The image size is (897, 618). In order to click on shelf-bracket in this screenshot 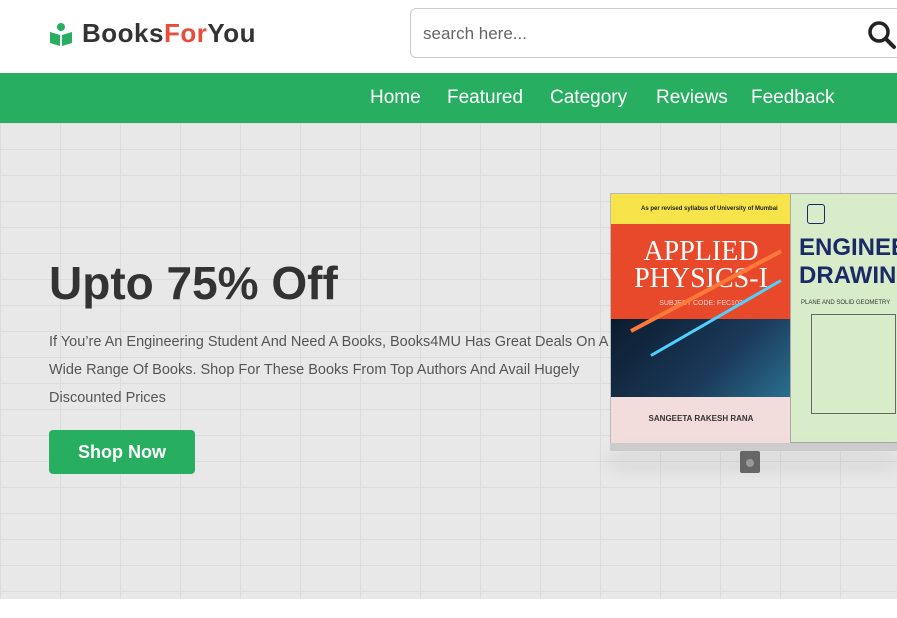, I will do `click(750, 462)`.